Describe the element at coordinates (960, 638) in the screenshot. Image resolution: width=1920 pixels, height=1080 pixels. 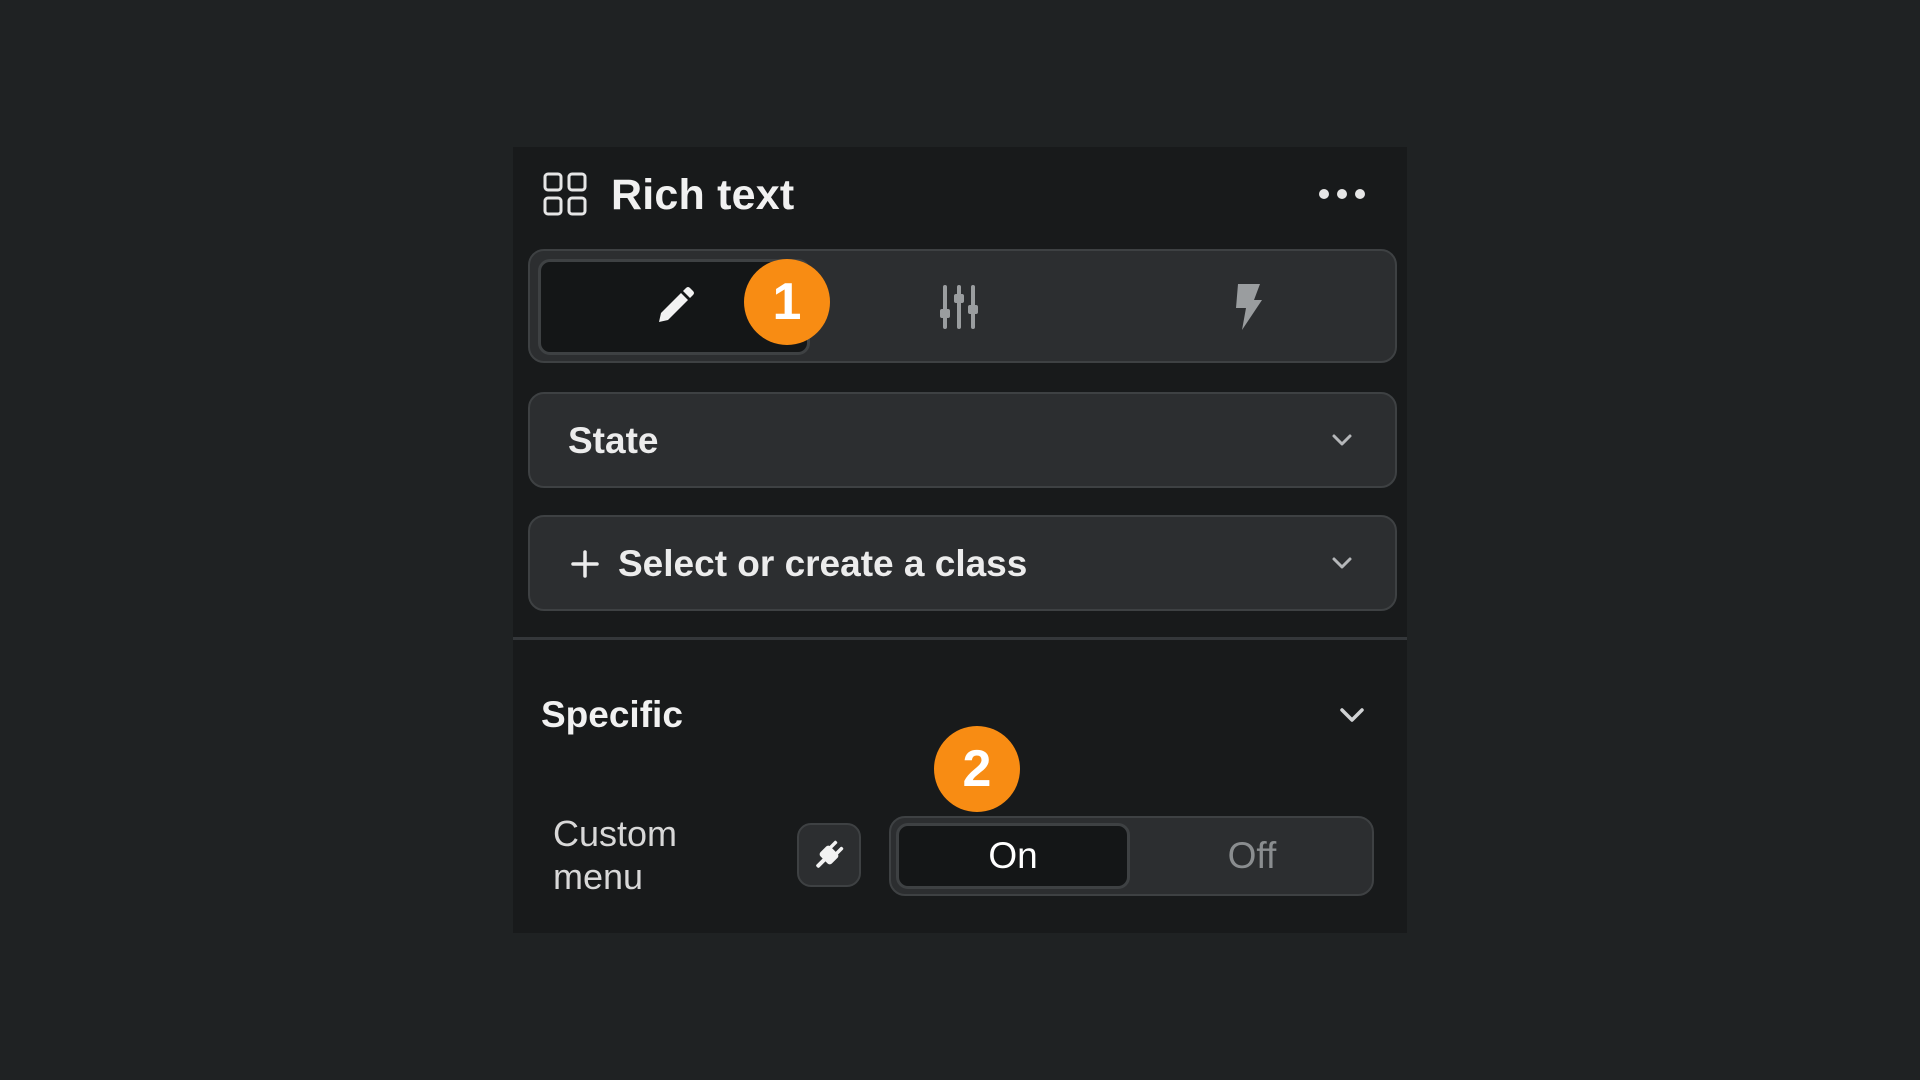
I see `section-divider` at that location.